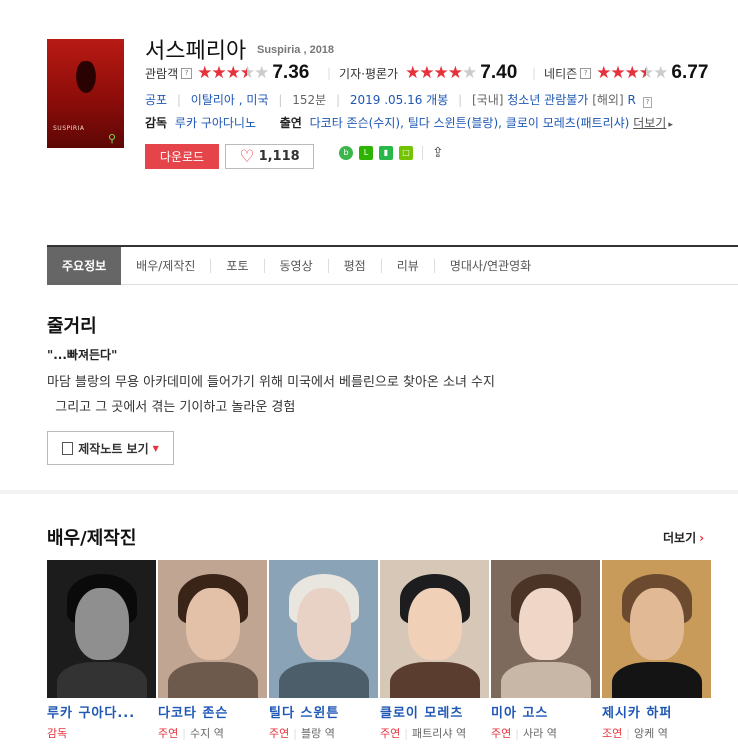  I want to click on more-link: 더보기, so click(649, 123).